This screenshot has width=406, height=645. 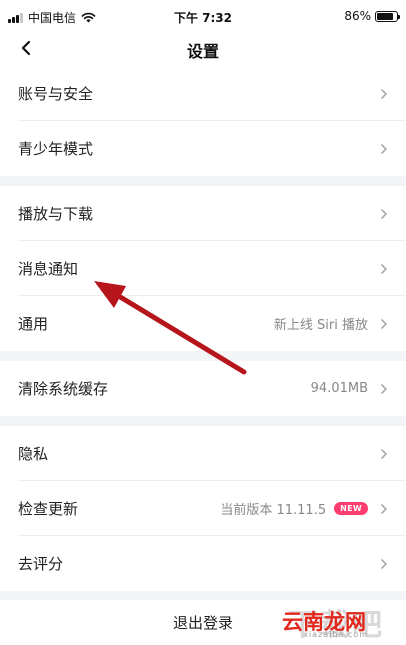 I want to click on row-label: 通用, so click(x=33, y=324).